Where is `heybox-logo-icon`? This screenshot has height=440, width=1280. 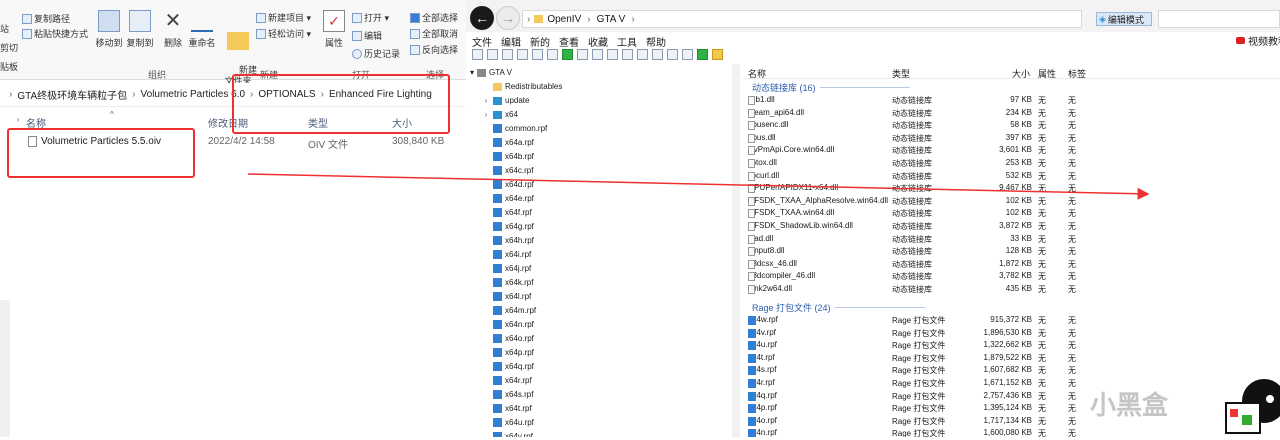
heybox-logo-icon is located at coordinates (1250, 401).